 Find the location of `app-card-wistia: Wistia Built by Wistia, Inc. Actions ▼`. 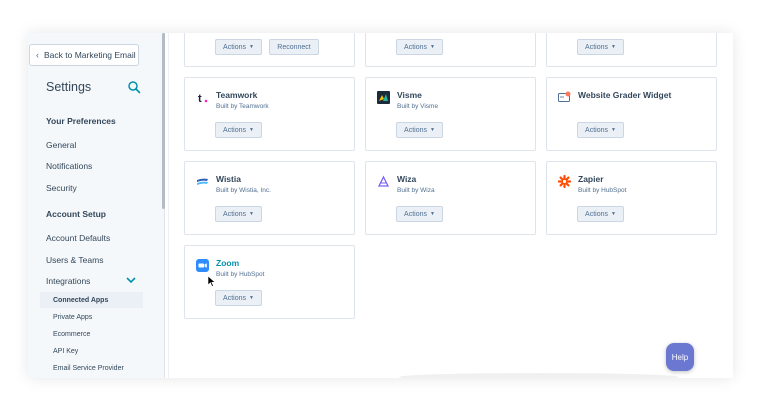

app-card-wistia: Wistia Built by Wistia, Inc. Actions ▼ is located at coordinates (269, 198).